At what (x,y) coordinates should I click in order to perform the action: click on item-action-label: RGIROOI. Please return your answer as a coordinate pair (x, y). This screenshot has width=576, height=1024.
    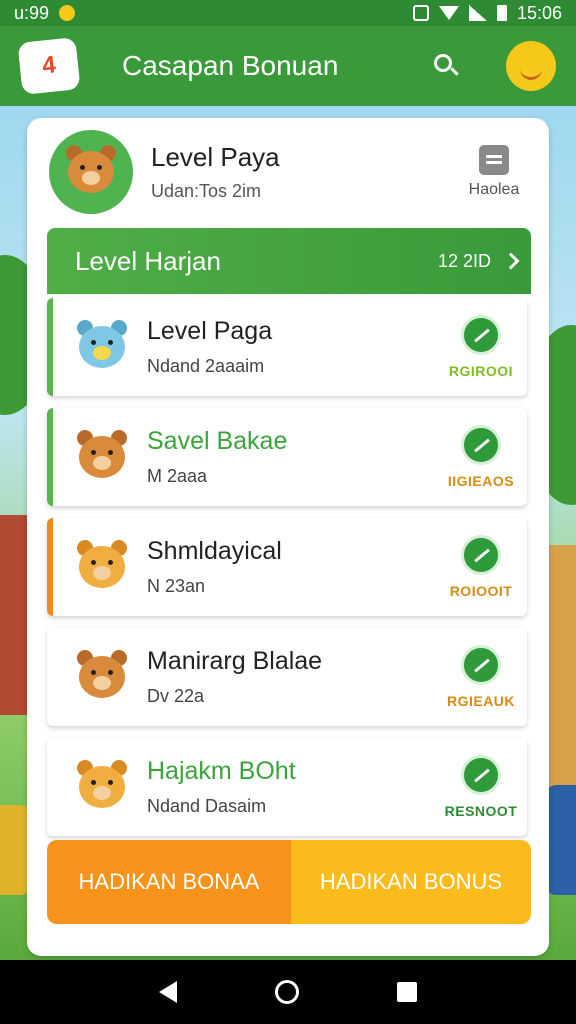
    Looking at the image, I should click on (481, 371).